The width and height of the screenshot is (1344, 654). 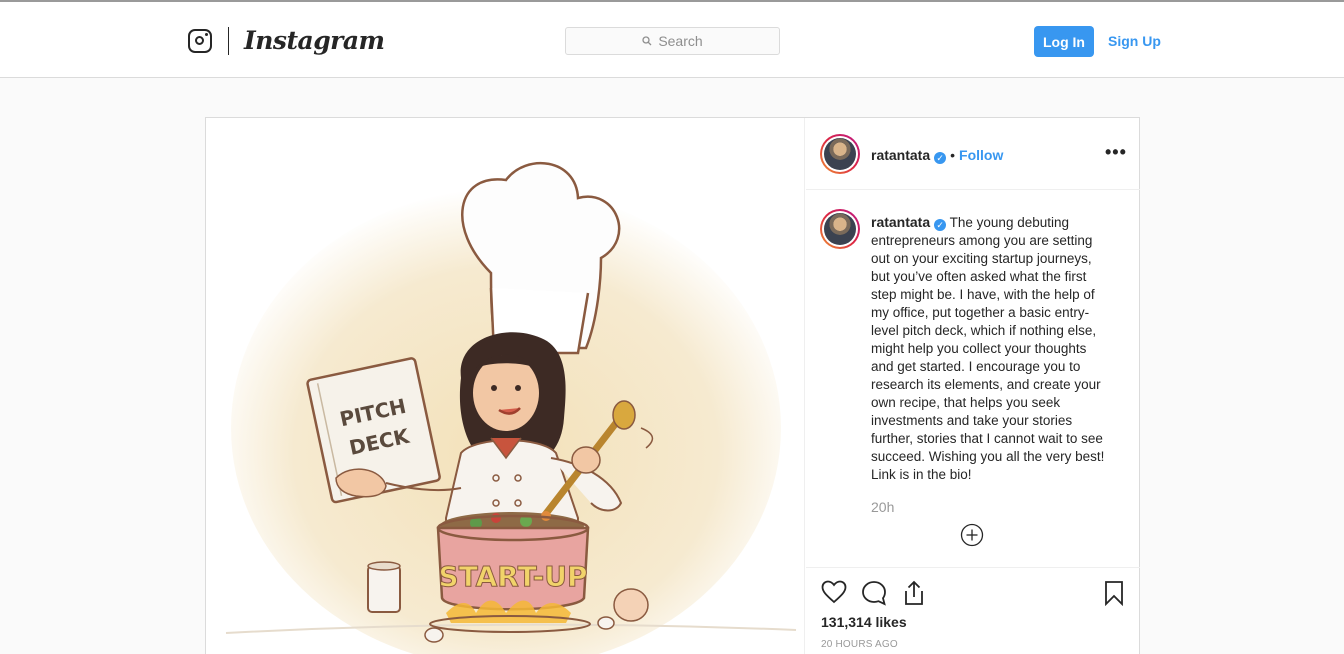 I want to click on caption-verified-badge-icon: ✓, so click(x=940, y=225).